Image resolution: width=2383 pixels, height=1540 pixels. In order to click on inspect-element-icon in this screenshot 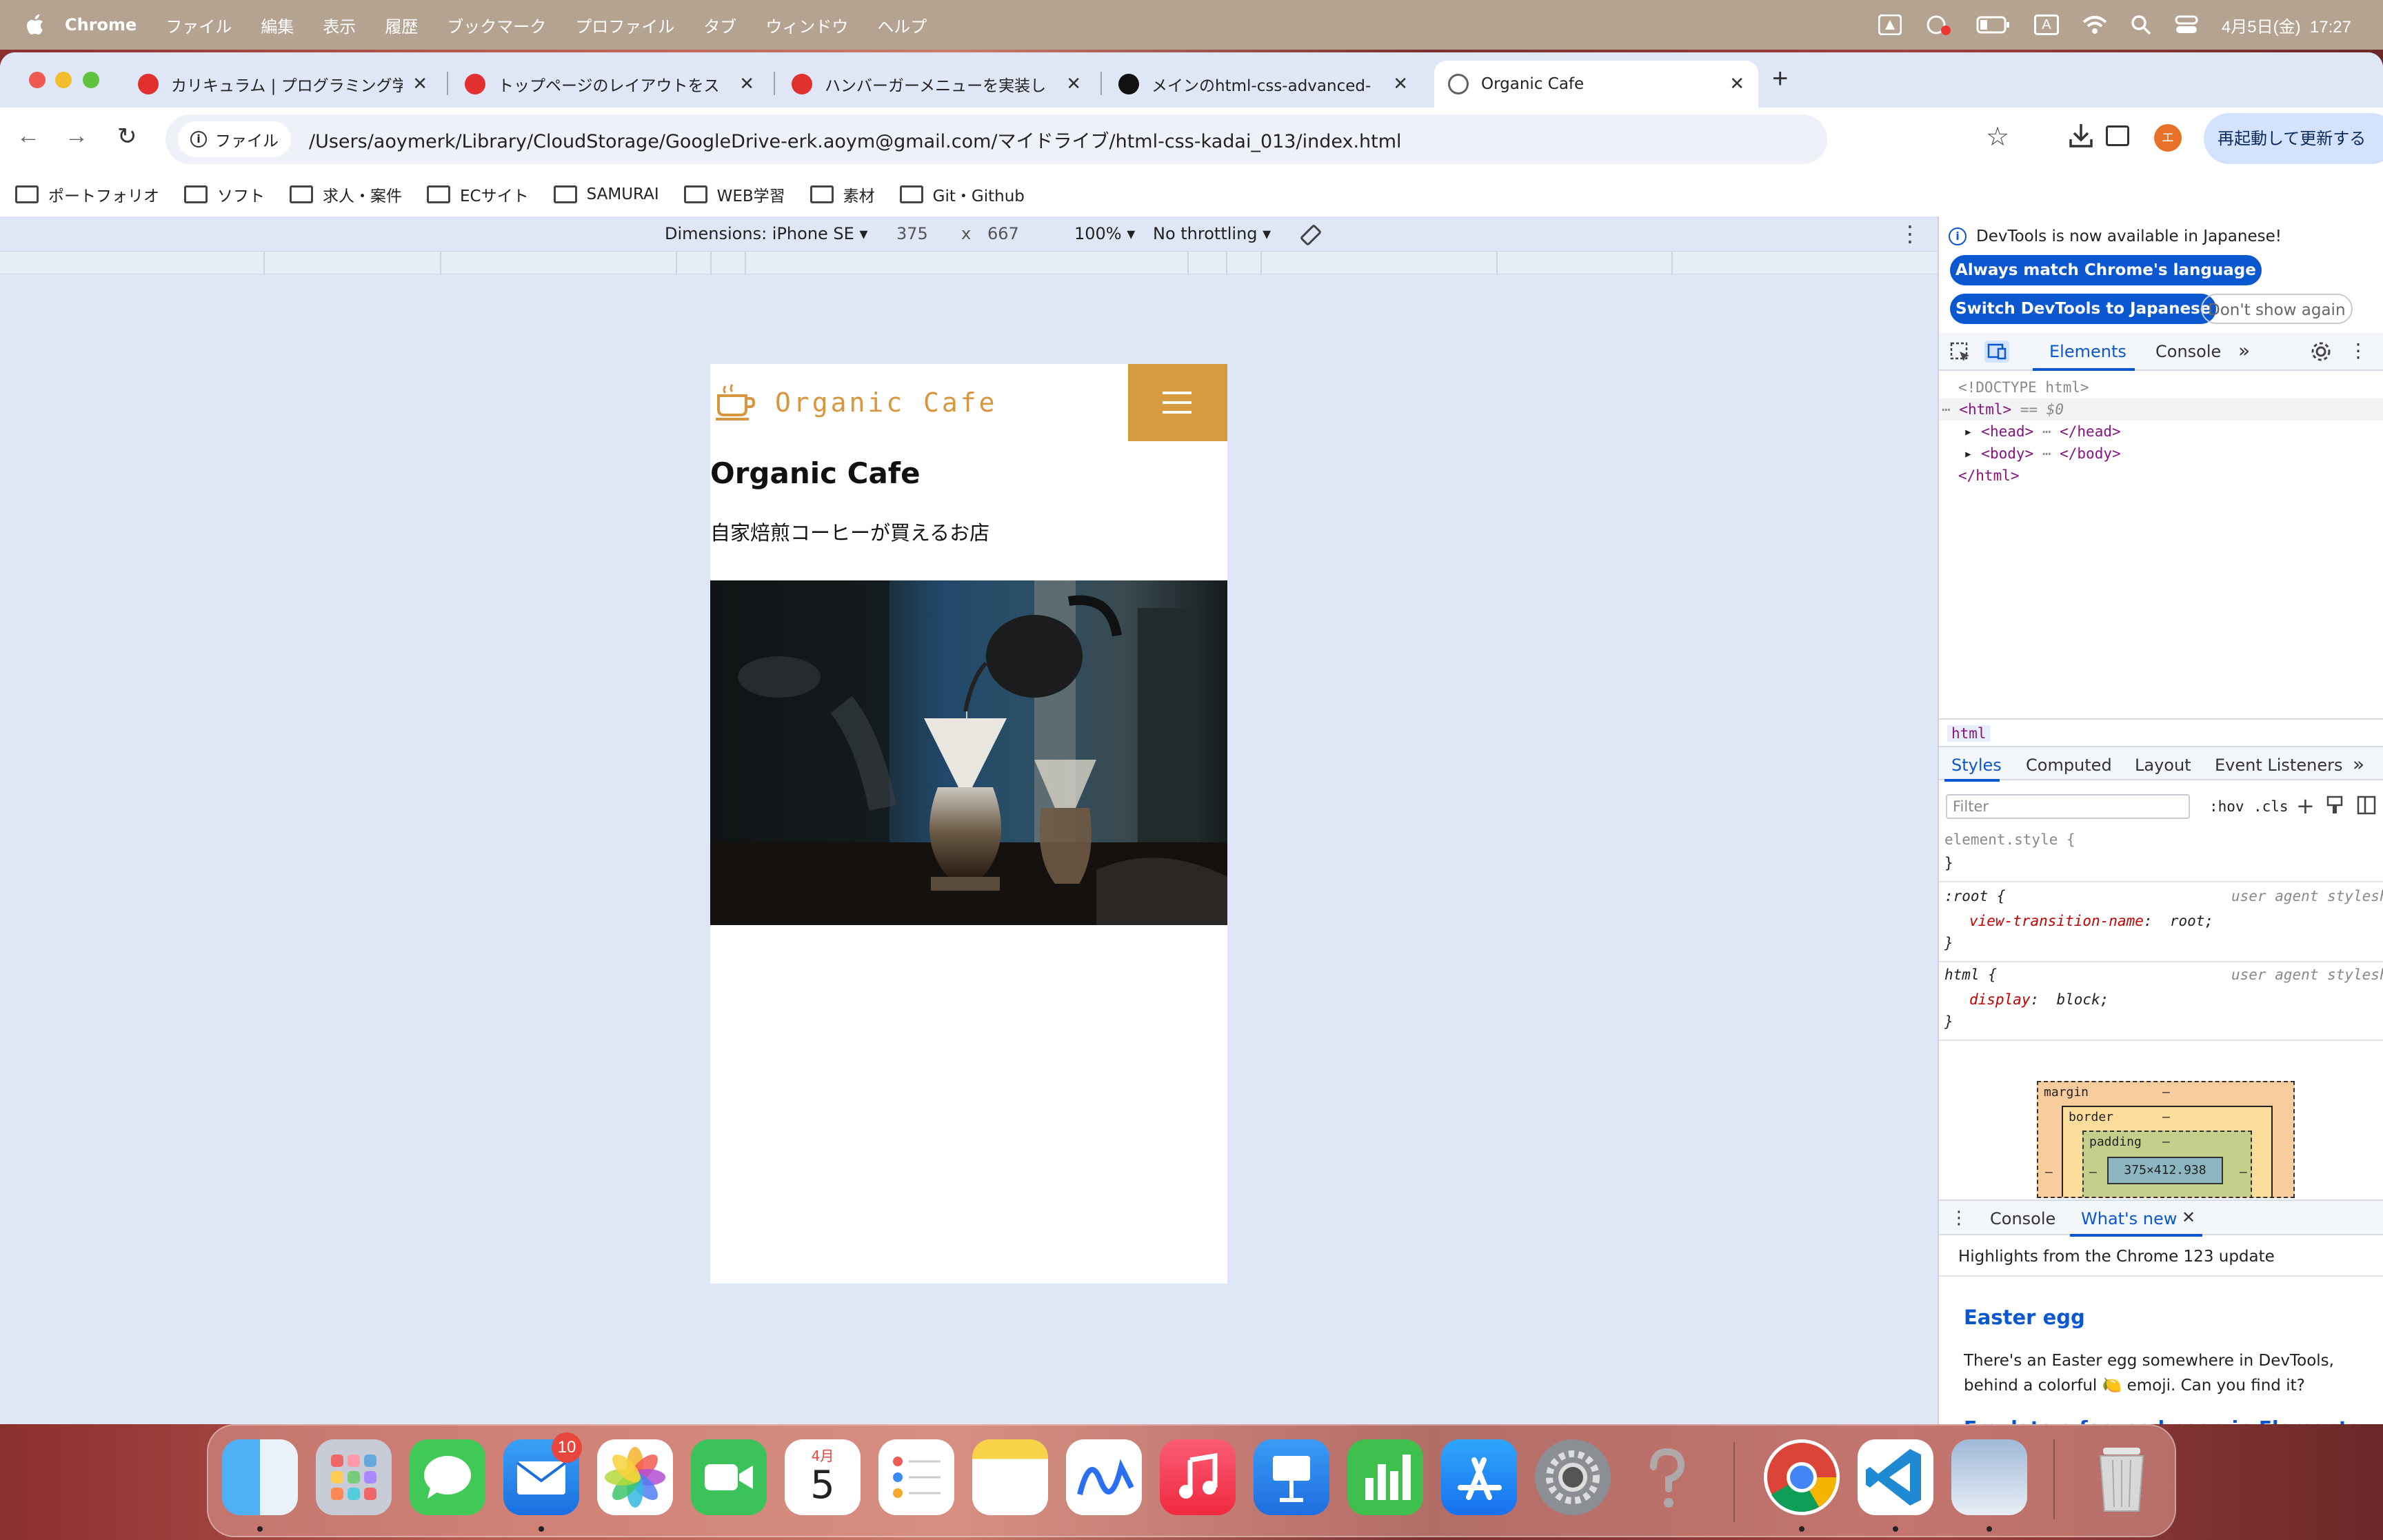, I will do `click(1960, 353)`.